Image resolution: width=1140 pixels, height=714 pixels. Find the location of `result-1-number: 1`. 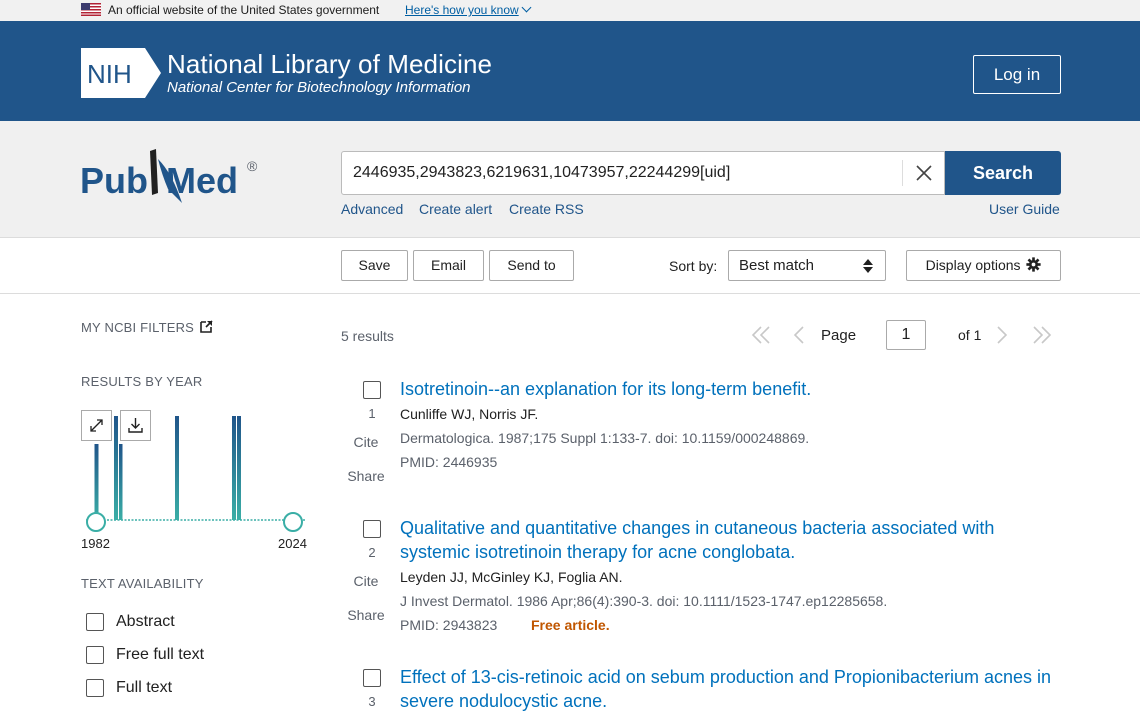

result-1-number: 1 is located at coordinates (372, 413).